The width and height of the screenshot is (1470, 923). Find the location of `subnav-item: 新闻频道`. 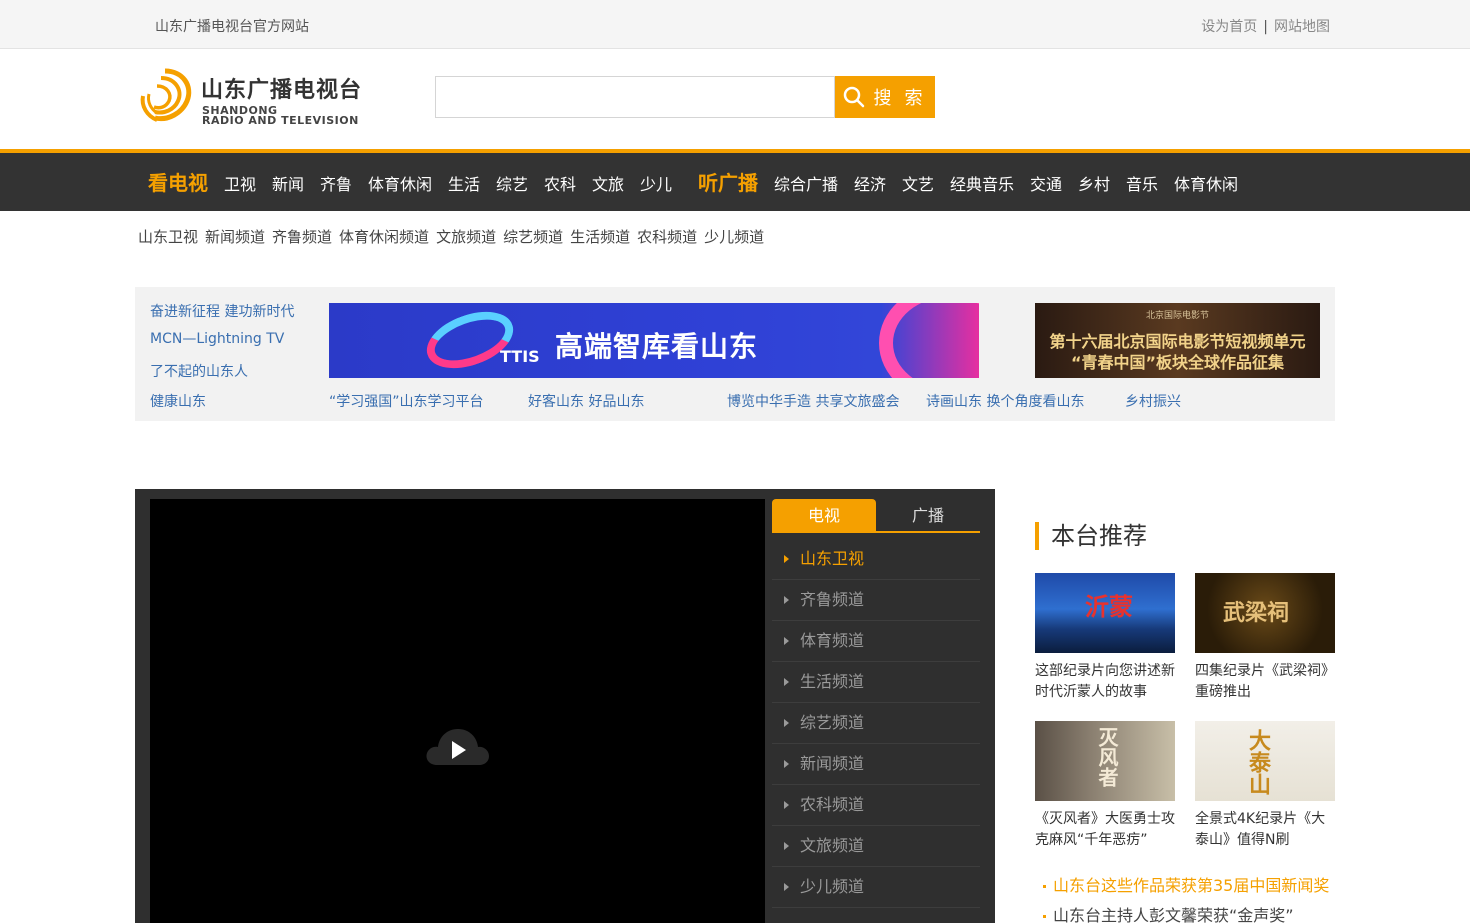

subnav-item: 新闻频道 is located at coordinates (235, 237).